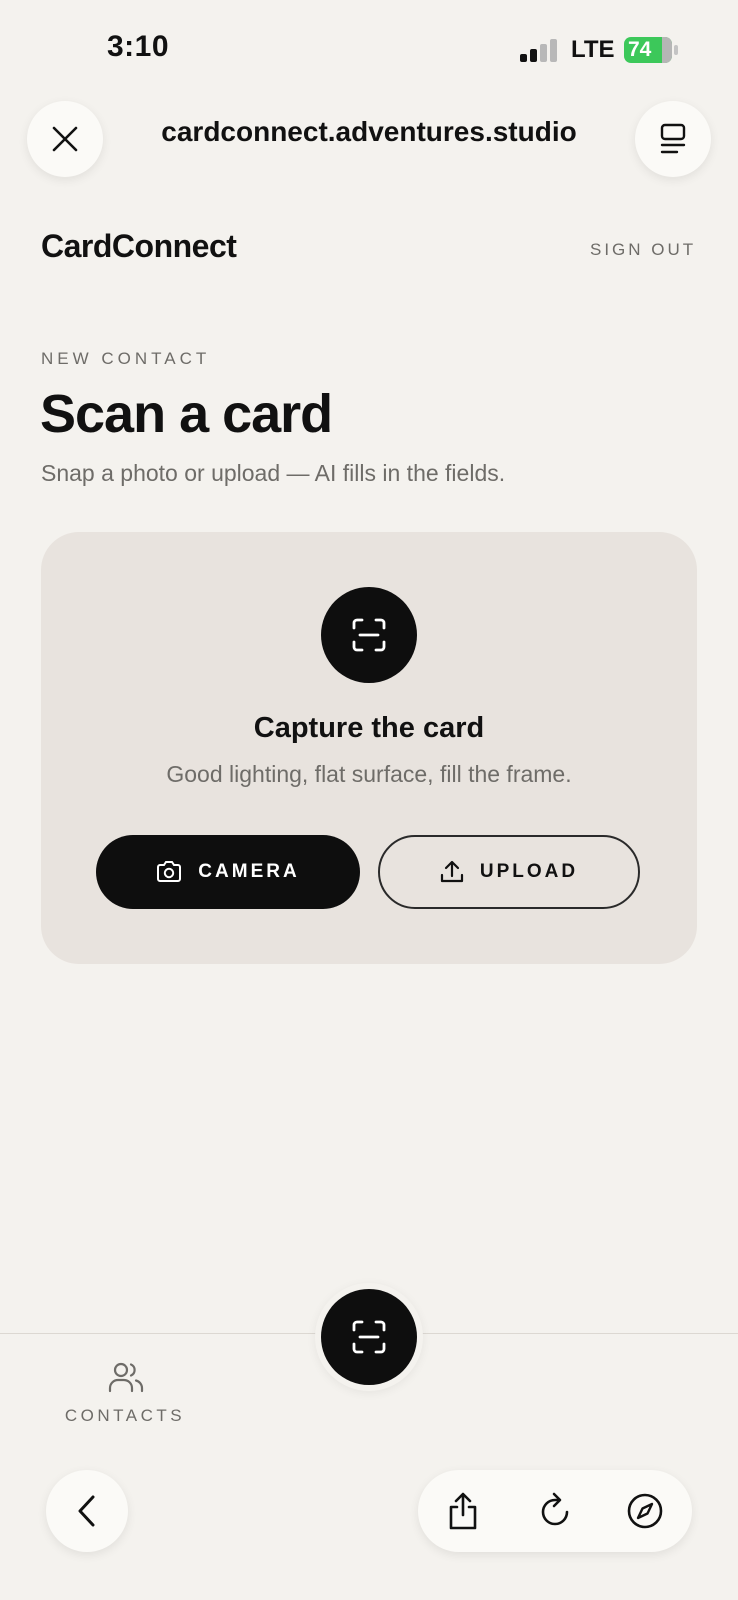 The width and height of the screenshot is (738, 1600). What do you see at coordinates (369, 728) in the screenshot?
I see `capture-title: Capture the card` at bounding box center [369, 728].